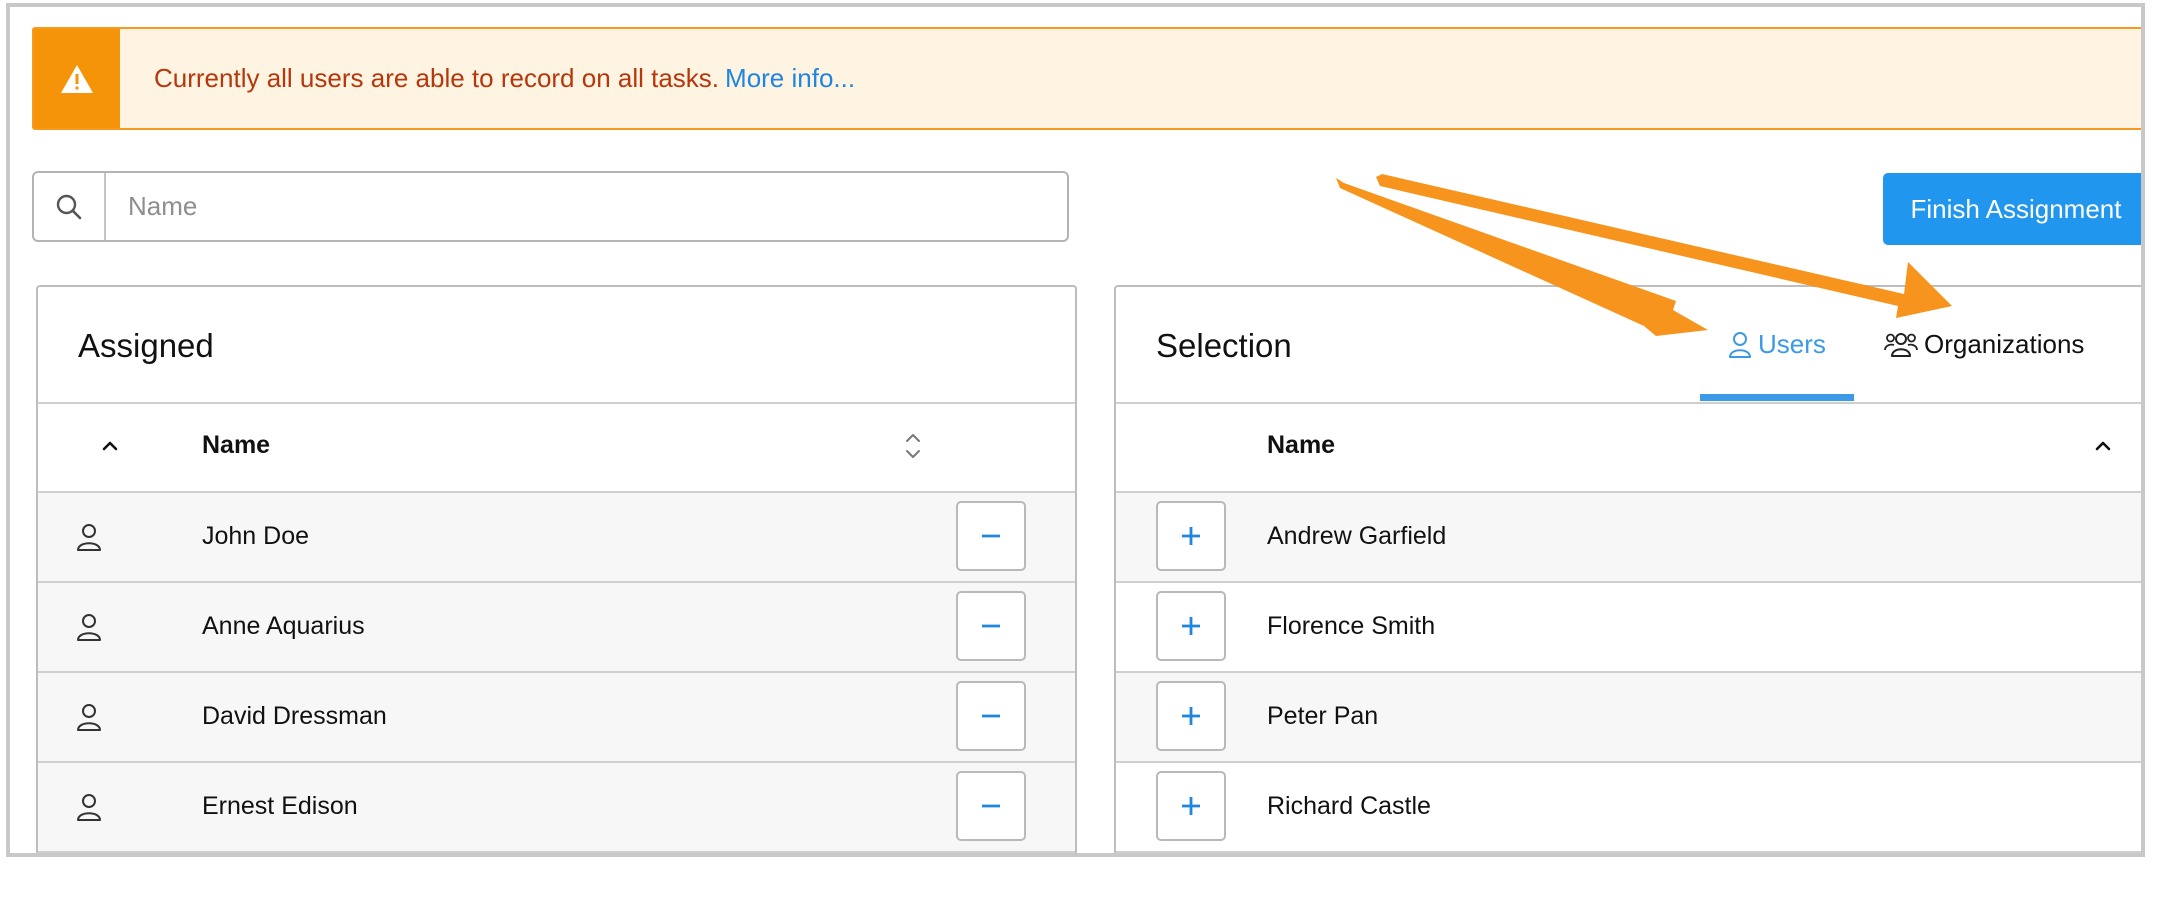 This screenshot has height=902, width=2162. What do you see at coordinates (1522, 257) in the screenshot?
I see `arrow-to-users-tab` at bounding box center [1522, 257].